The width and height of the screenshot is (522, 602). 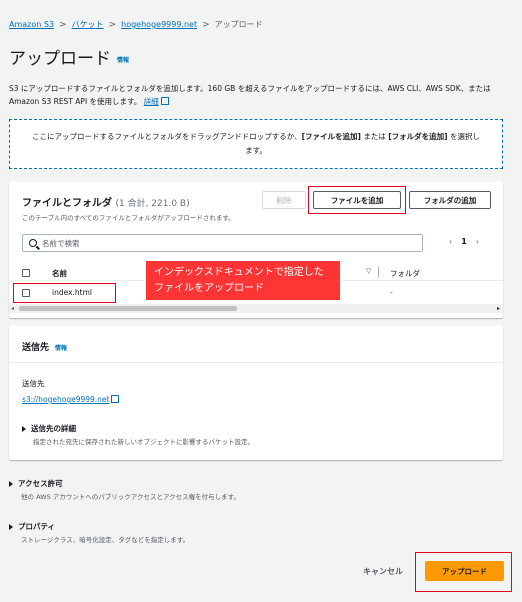 I want to click on pagination: ‹ 1 ›, so click(x=464, y=241).